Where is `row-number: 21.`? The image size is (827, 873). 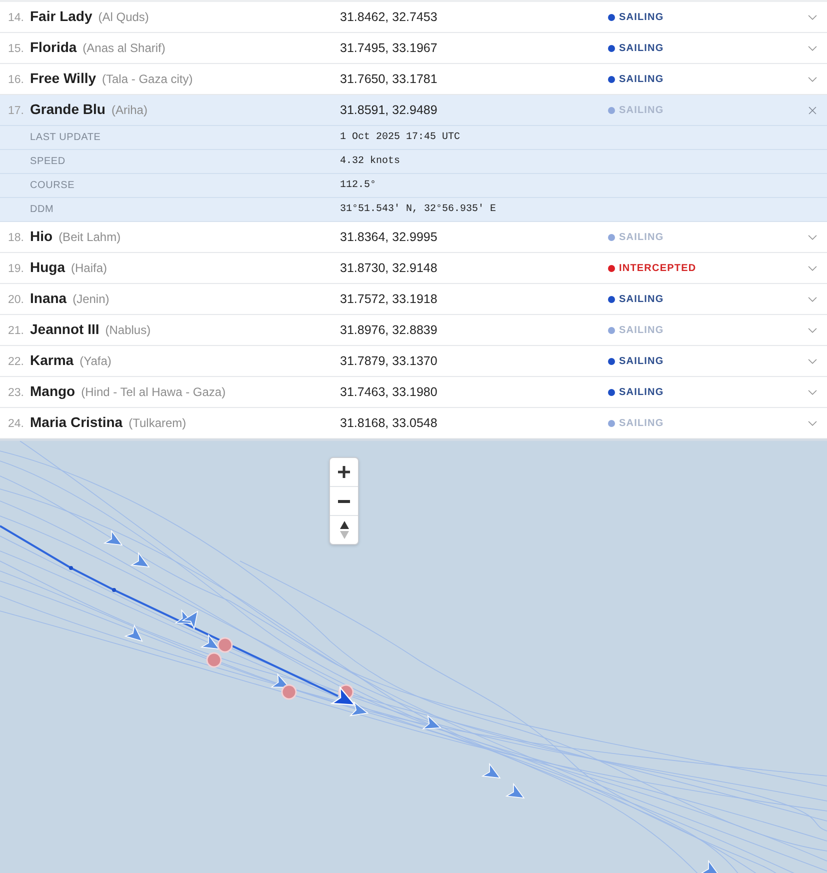 row-number: 21. is located at coordinates (16, 332).